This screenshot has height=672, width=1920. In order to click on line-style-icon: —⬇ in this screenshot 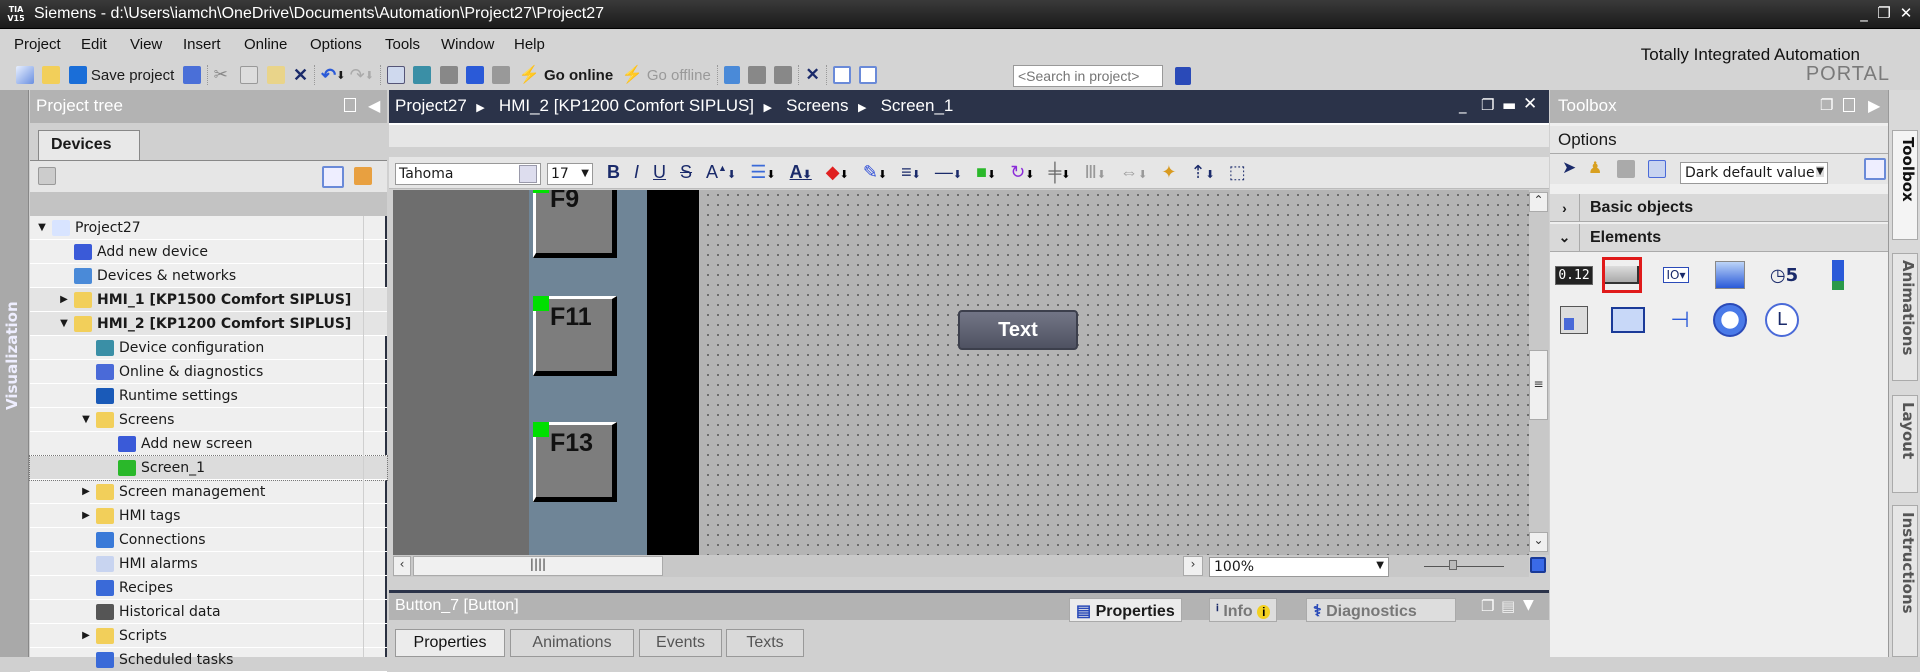, I will do `click(948, 172)`.